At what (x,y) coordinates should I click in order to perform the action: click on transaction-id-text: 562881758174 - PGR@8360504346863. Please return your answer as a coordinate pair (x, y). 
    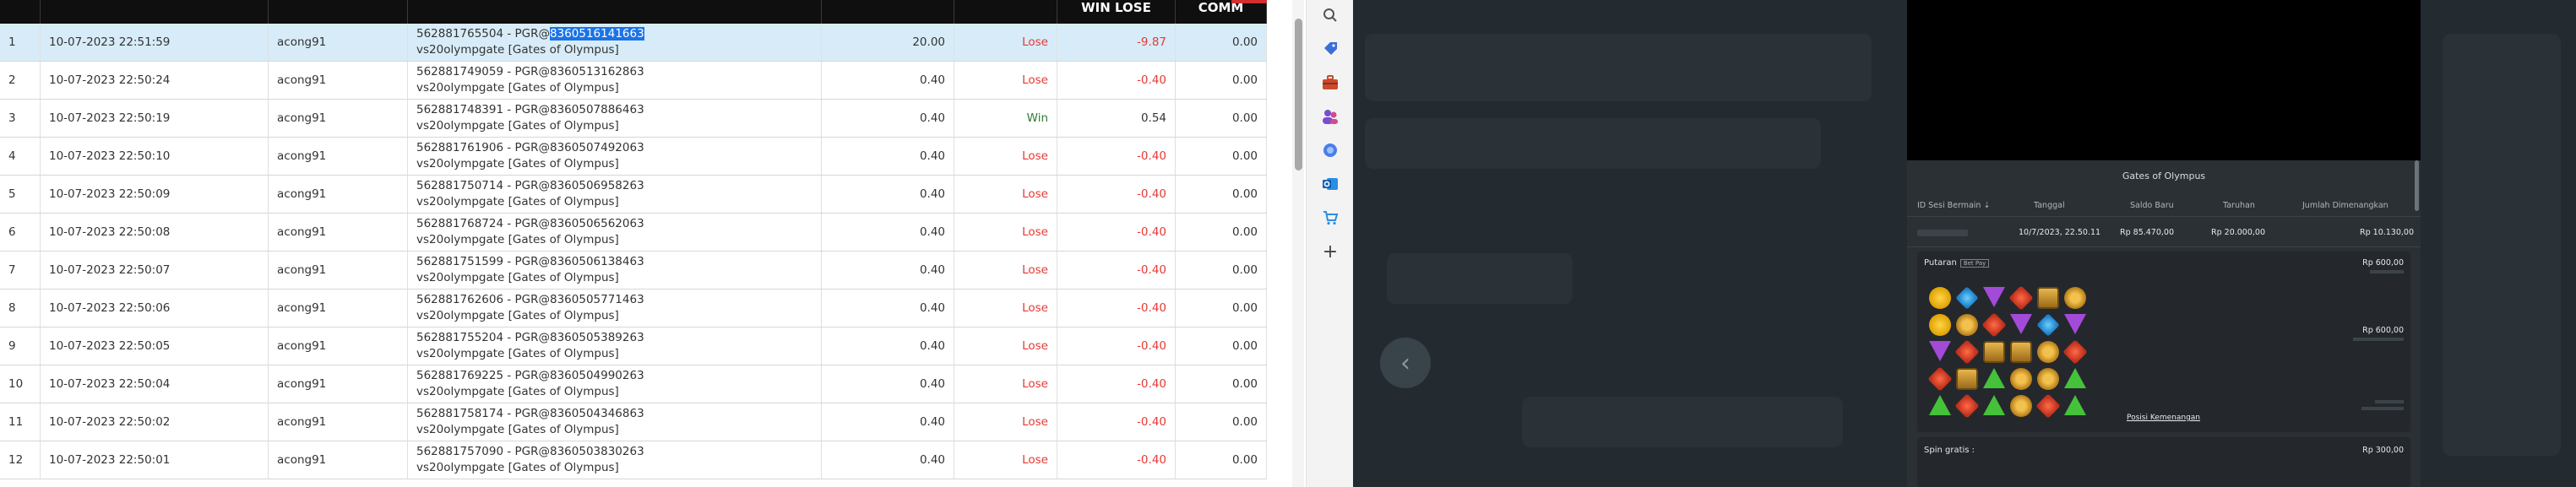
    Looking at the image, I should click on (530, 413).